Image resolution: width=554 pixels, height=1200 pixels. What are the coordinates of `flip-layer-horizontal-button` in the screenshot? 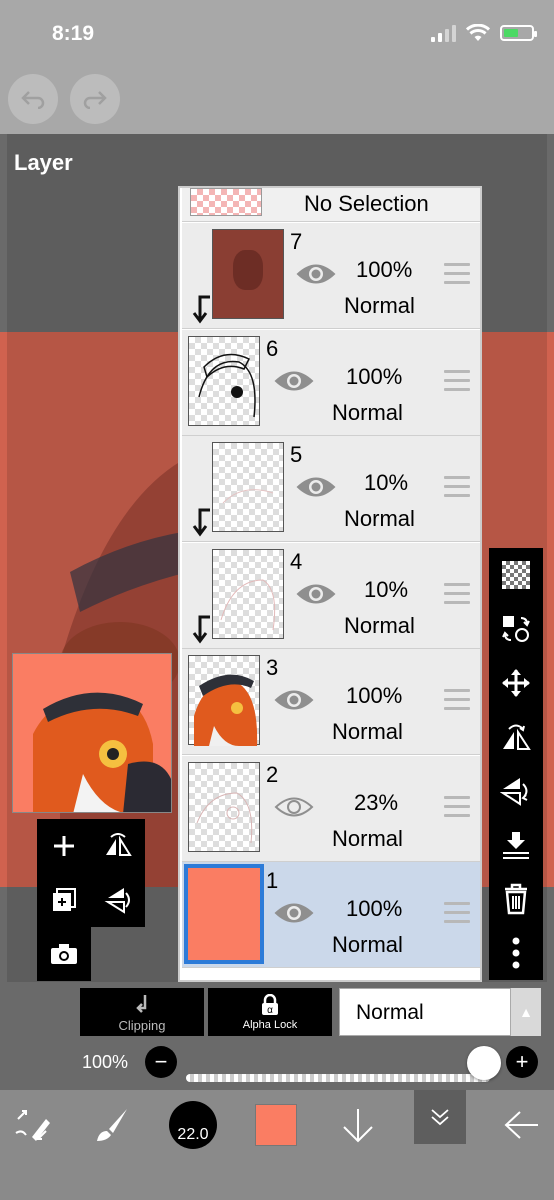 It's located at (118, 846).